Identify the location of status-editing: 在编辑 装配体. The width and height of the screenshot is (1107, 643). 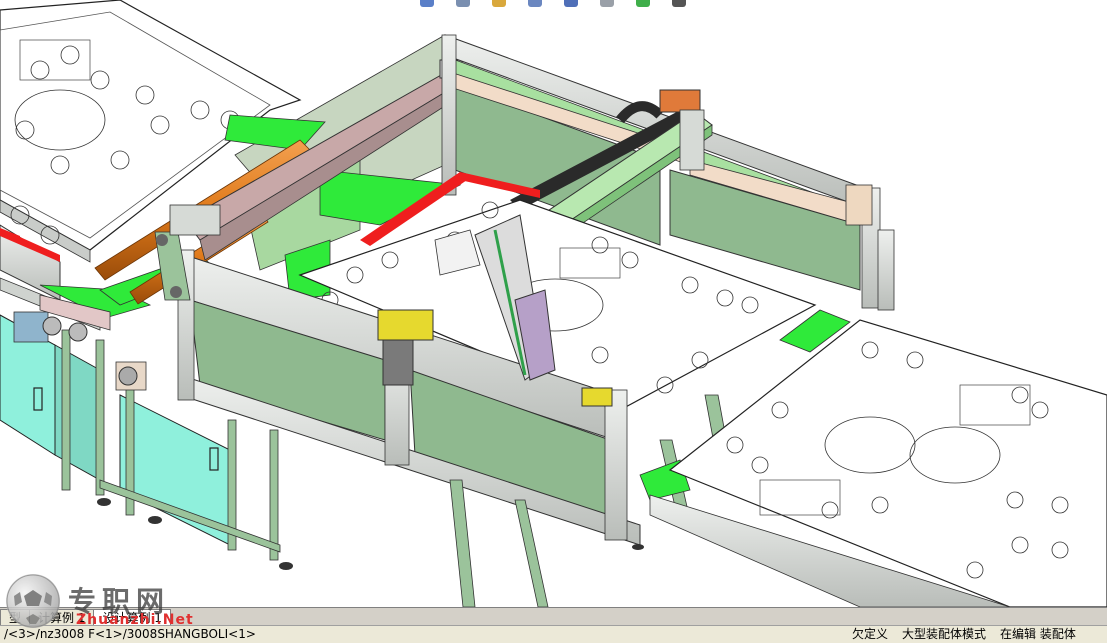
(1038, 634).